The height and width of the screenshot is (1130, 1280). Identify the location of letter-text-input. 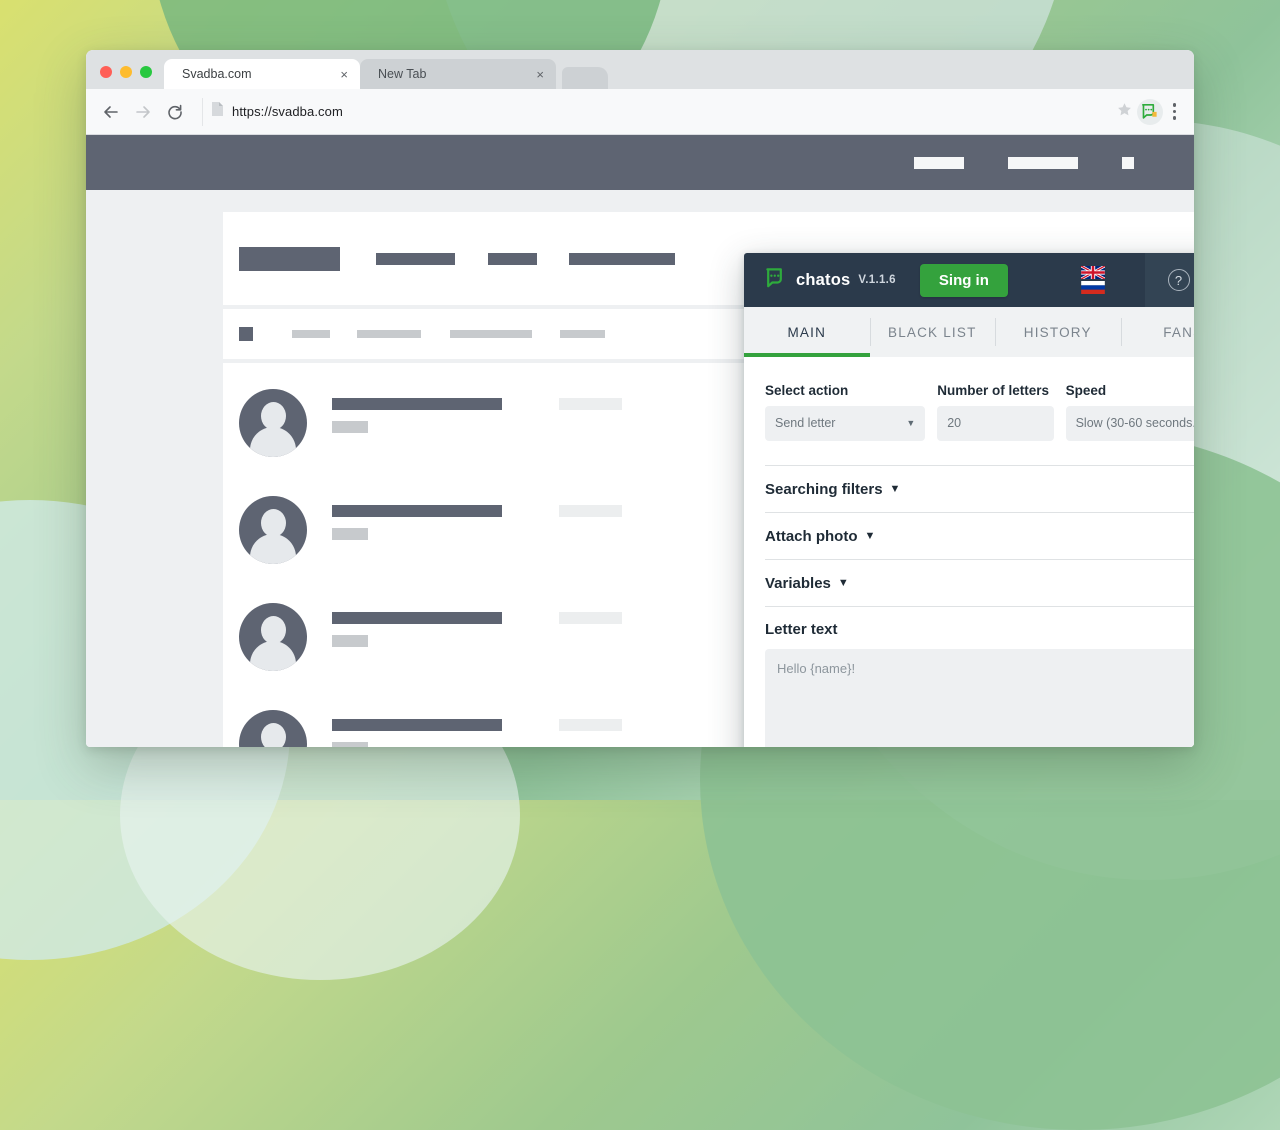
(979, 697).